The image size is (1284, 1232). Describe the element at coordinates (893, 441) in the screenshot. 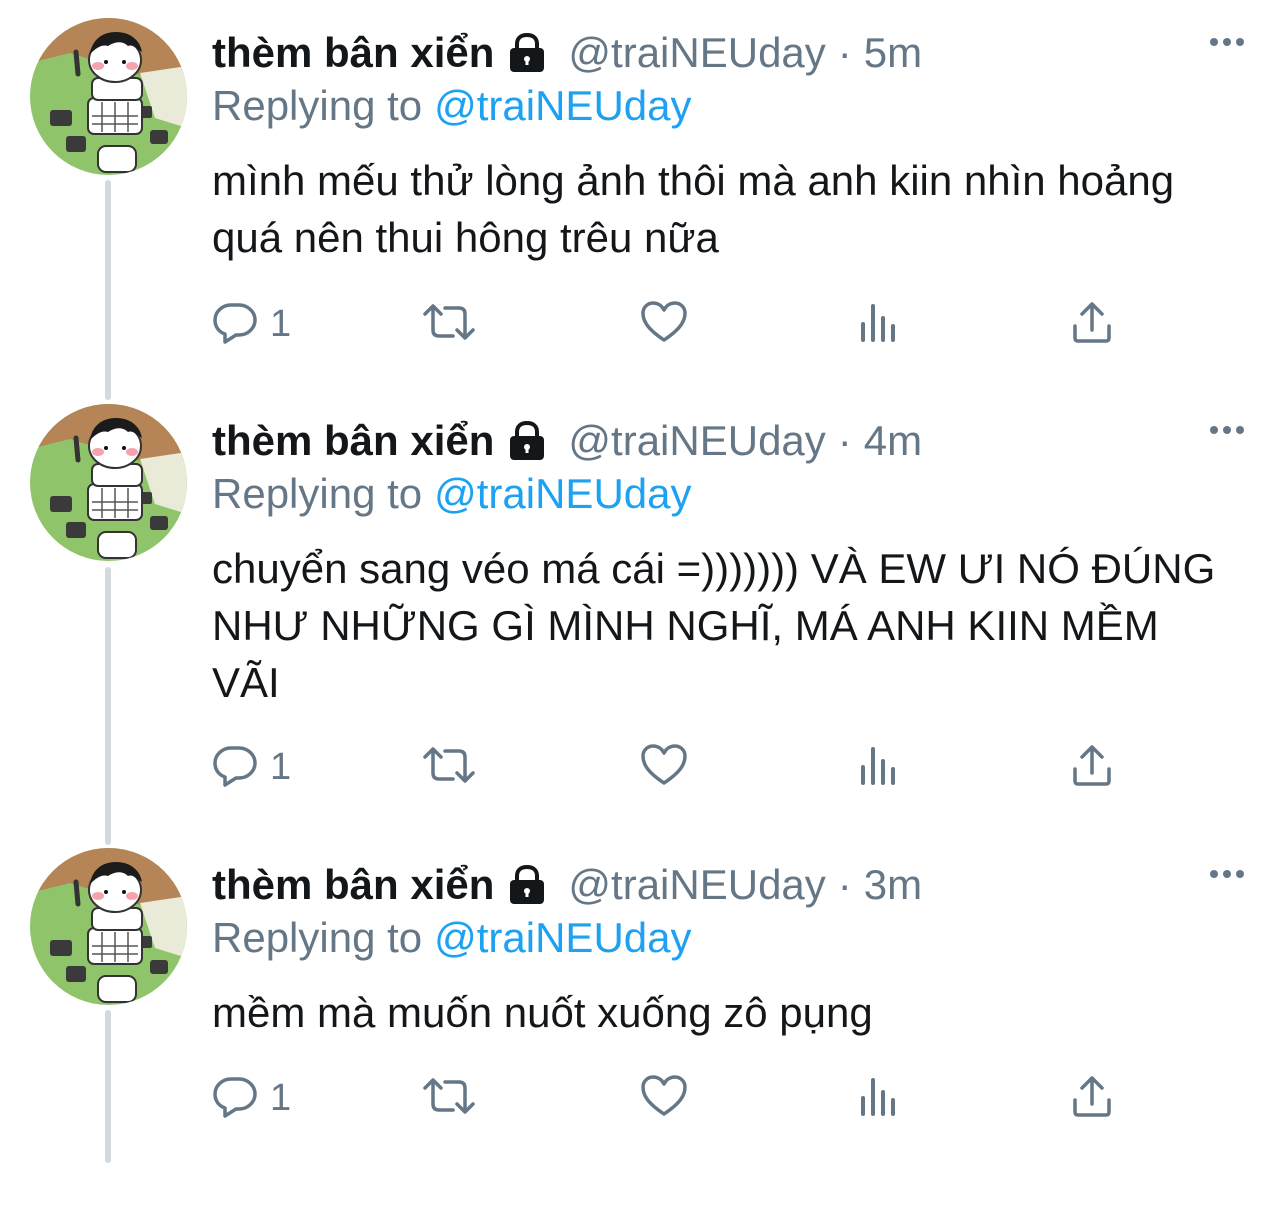

I see `timestamp: 4m` at that location.